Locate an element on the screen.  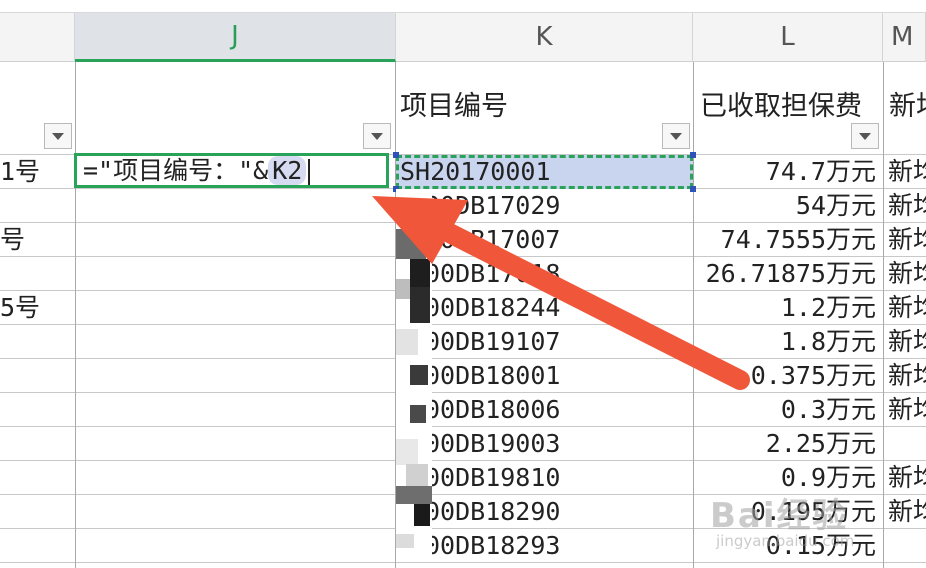
annotation-arrow is located at coordinates (561, 293).